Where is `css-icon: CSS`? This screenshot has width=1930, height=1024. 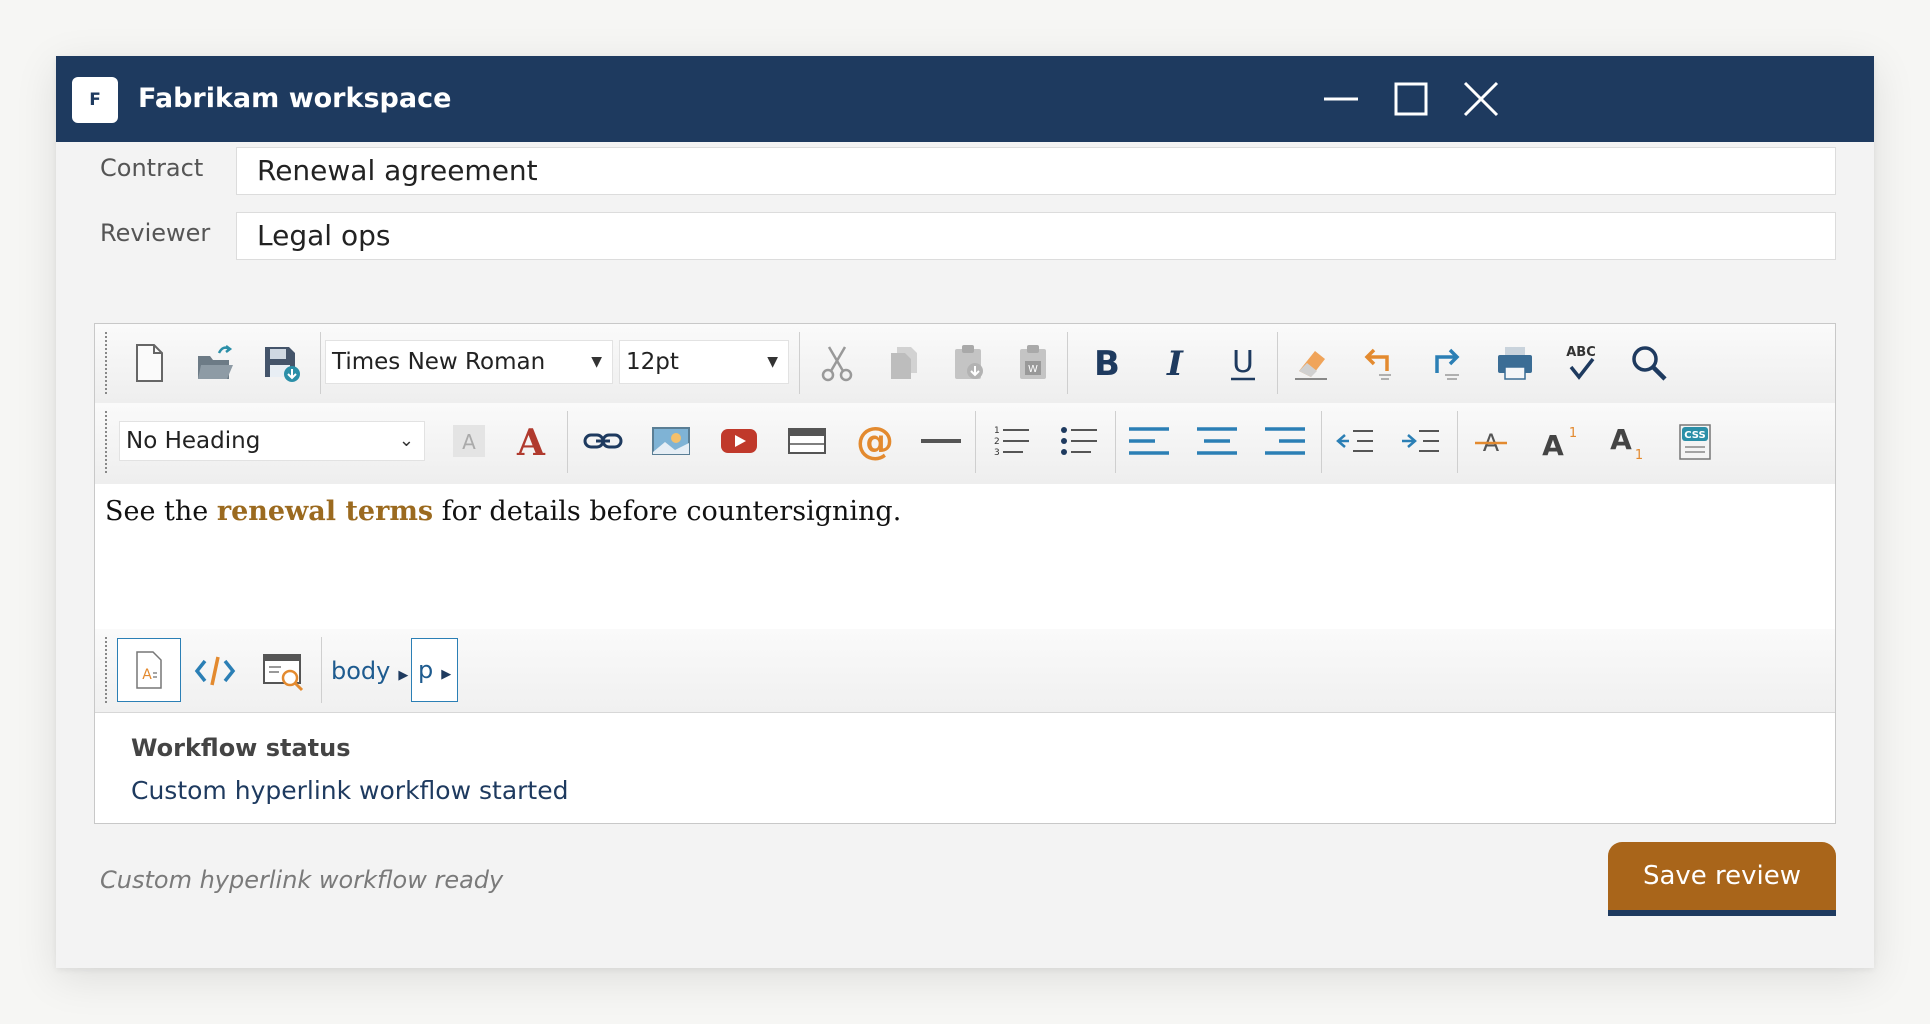 css-icon: CSS is located at coordinates (1695, 442).